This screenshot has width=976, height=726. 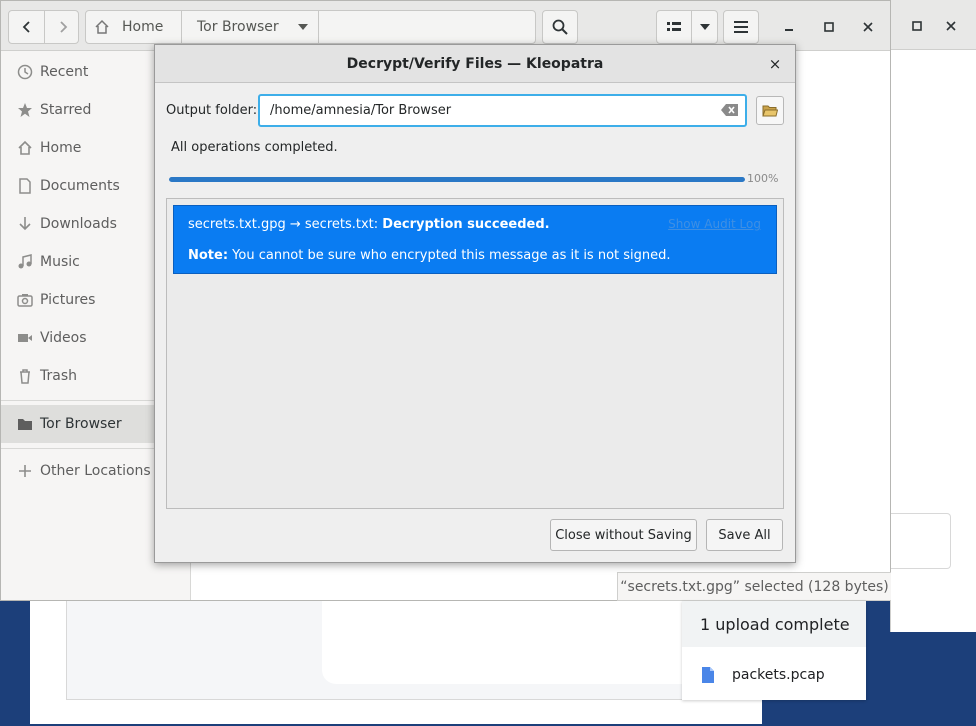 What do you see at coordinates (285, 224) in the screenshot?
I see `result-file-text: secrets.txt.gpg → secrets.txt:` at bounding box center [285, 224].